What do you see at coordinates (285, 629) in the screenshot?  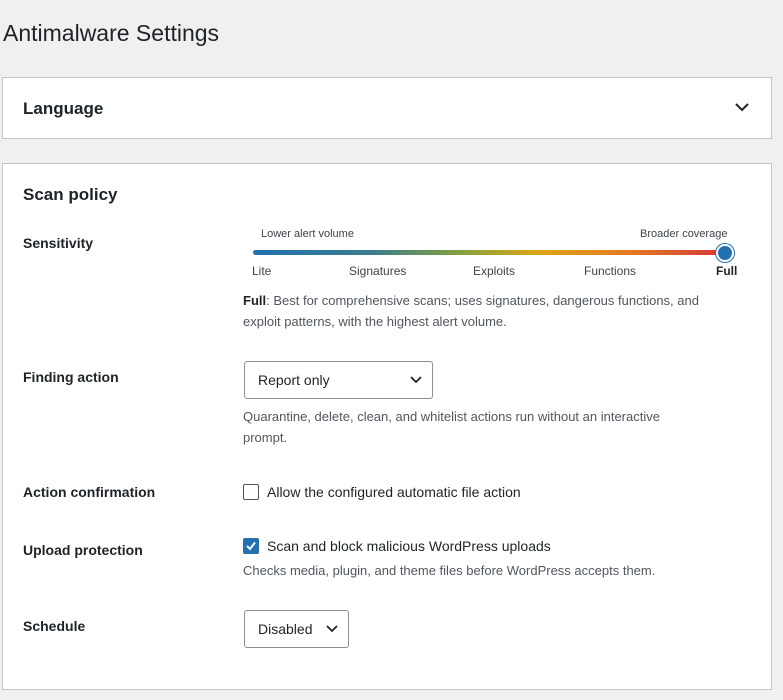 I see `schedule-value: Disabled` at bounding box center [285, 629].